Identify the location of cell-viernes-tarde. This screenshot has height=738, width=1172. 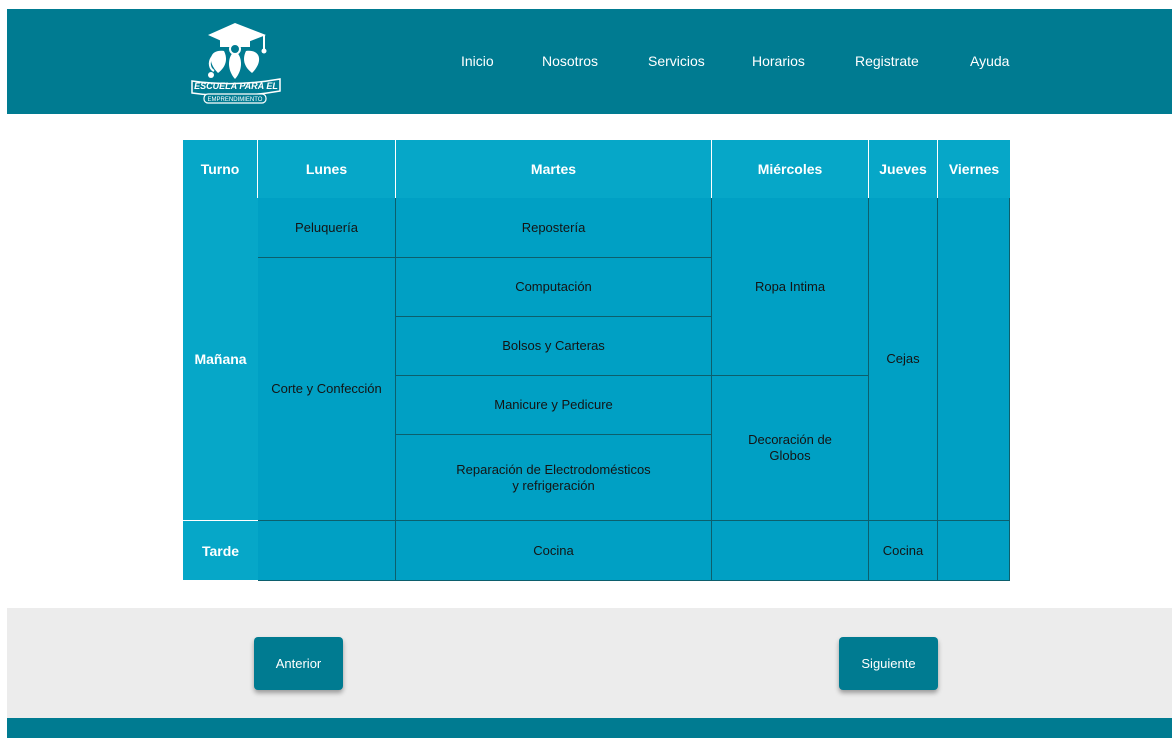
(974, 551).